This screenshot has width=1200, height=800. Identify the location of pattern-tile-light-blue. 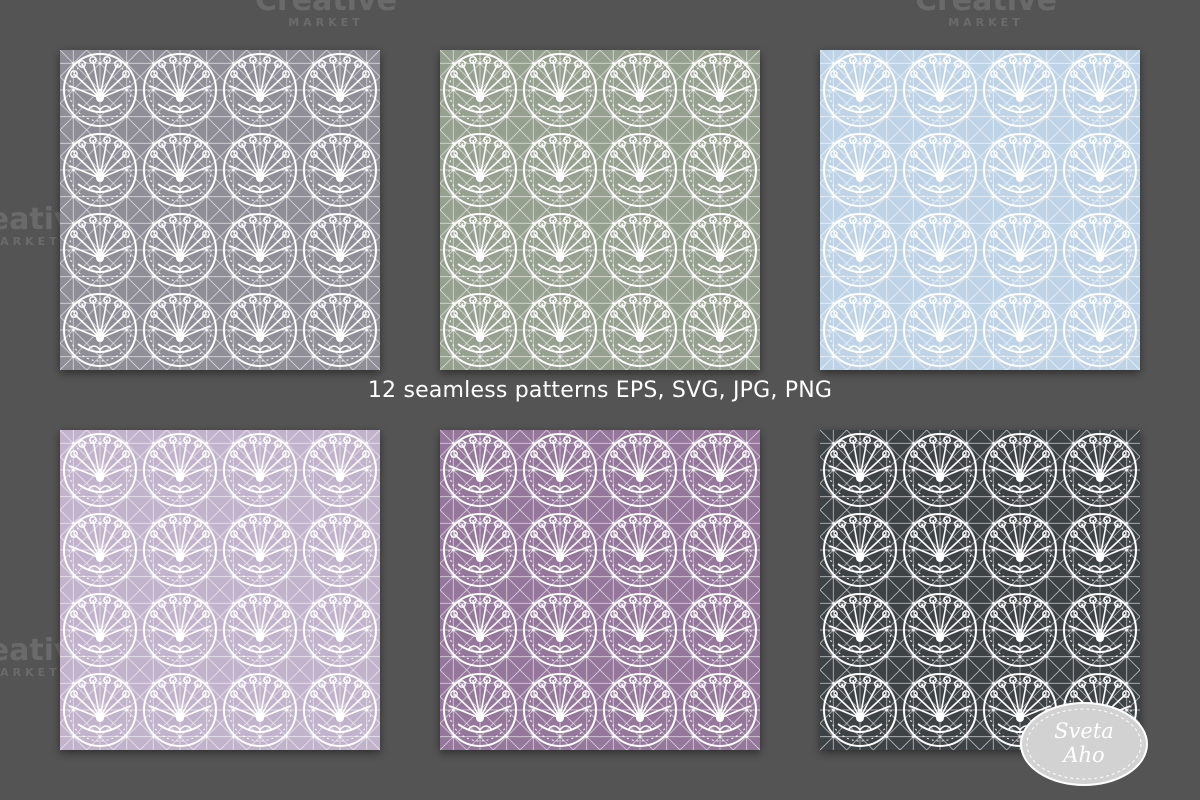
(980, 210).